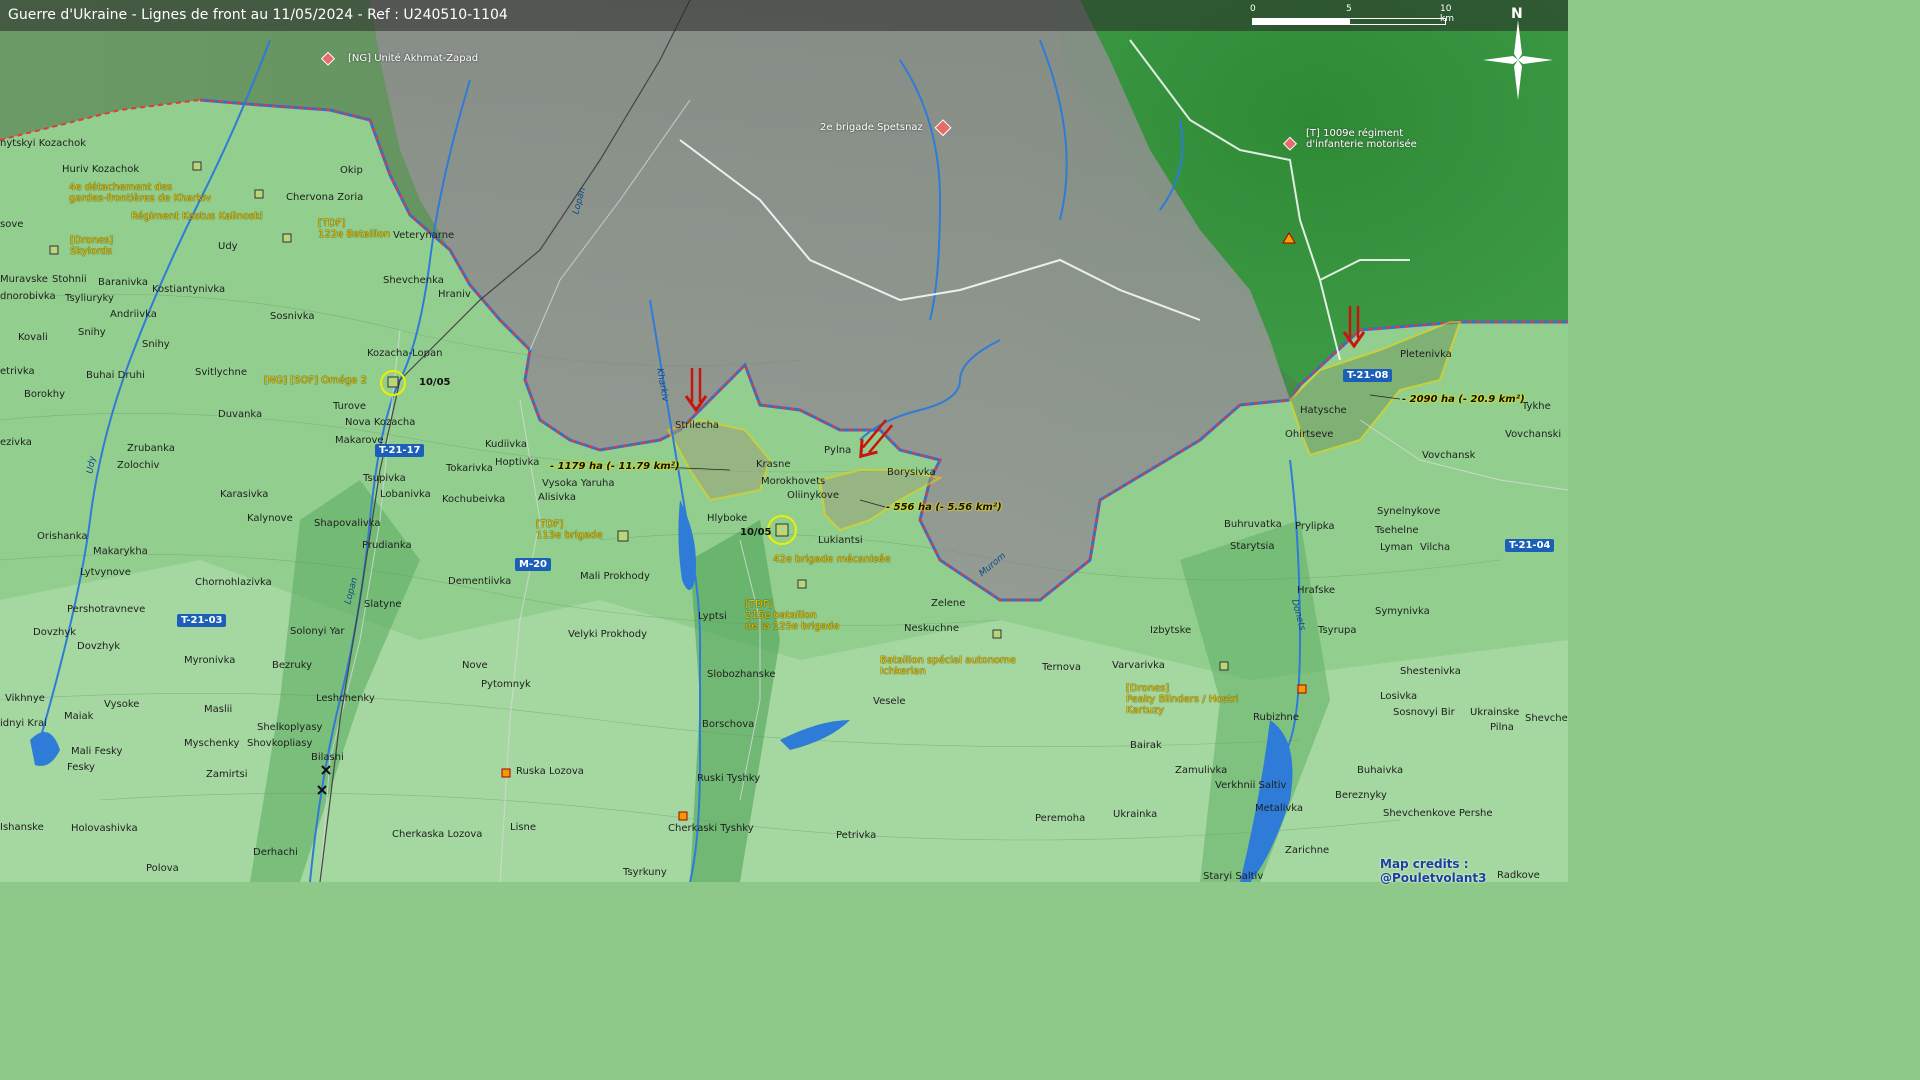  Describe the element at coordinates (1409, 511) in the screenshot. I see `place-label: Synelnykove` at that location.